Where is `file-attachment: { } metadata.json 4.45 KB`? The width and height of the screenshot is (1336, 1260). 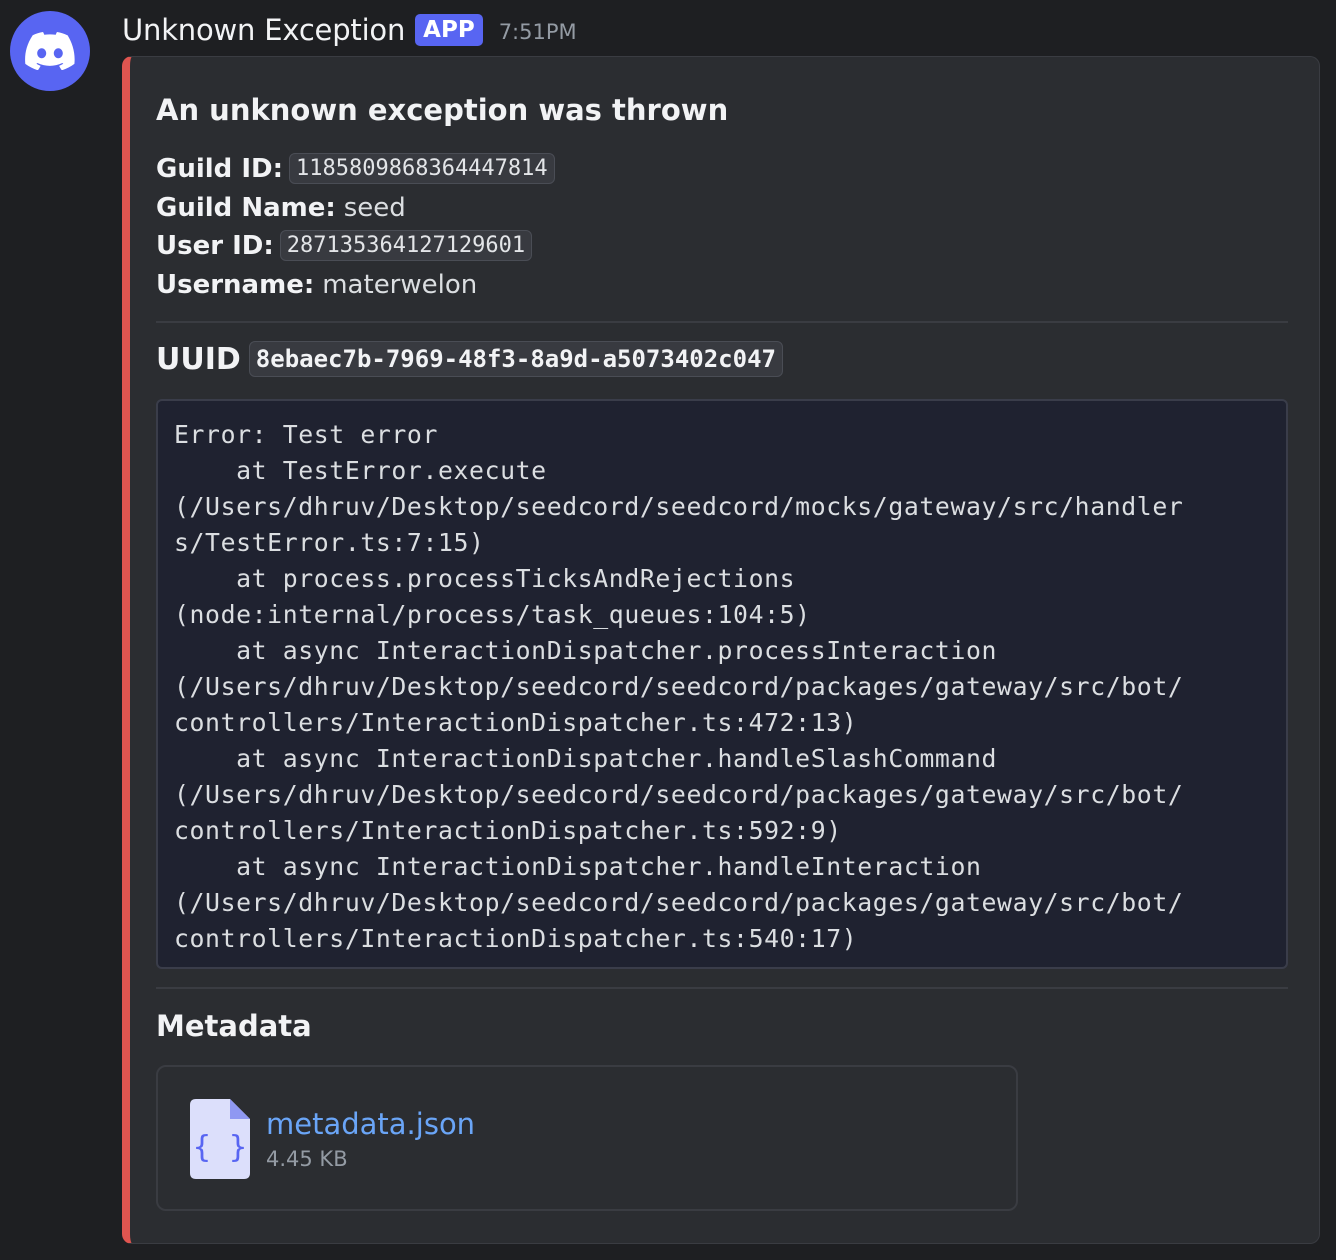 file-attachment: { } metadata.json 4.45 KB is located at coordinates (587, 1138).